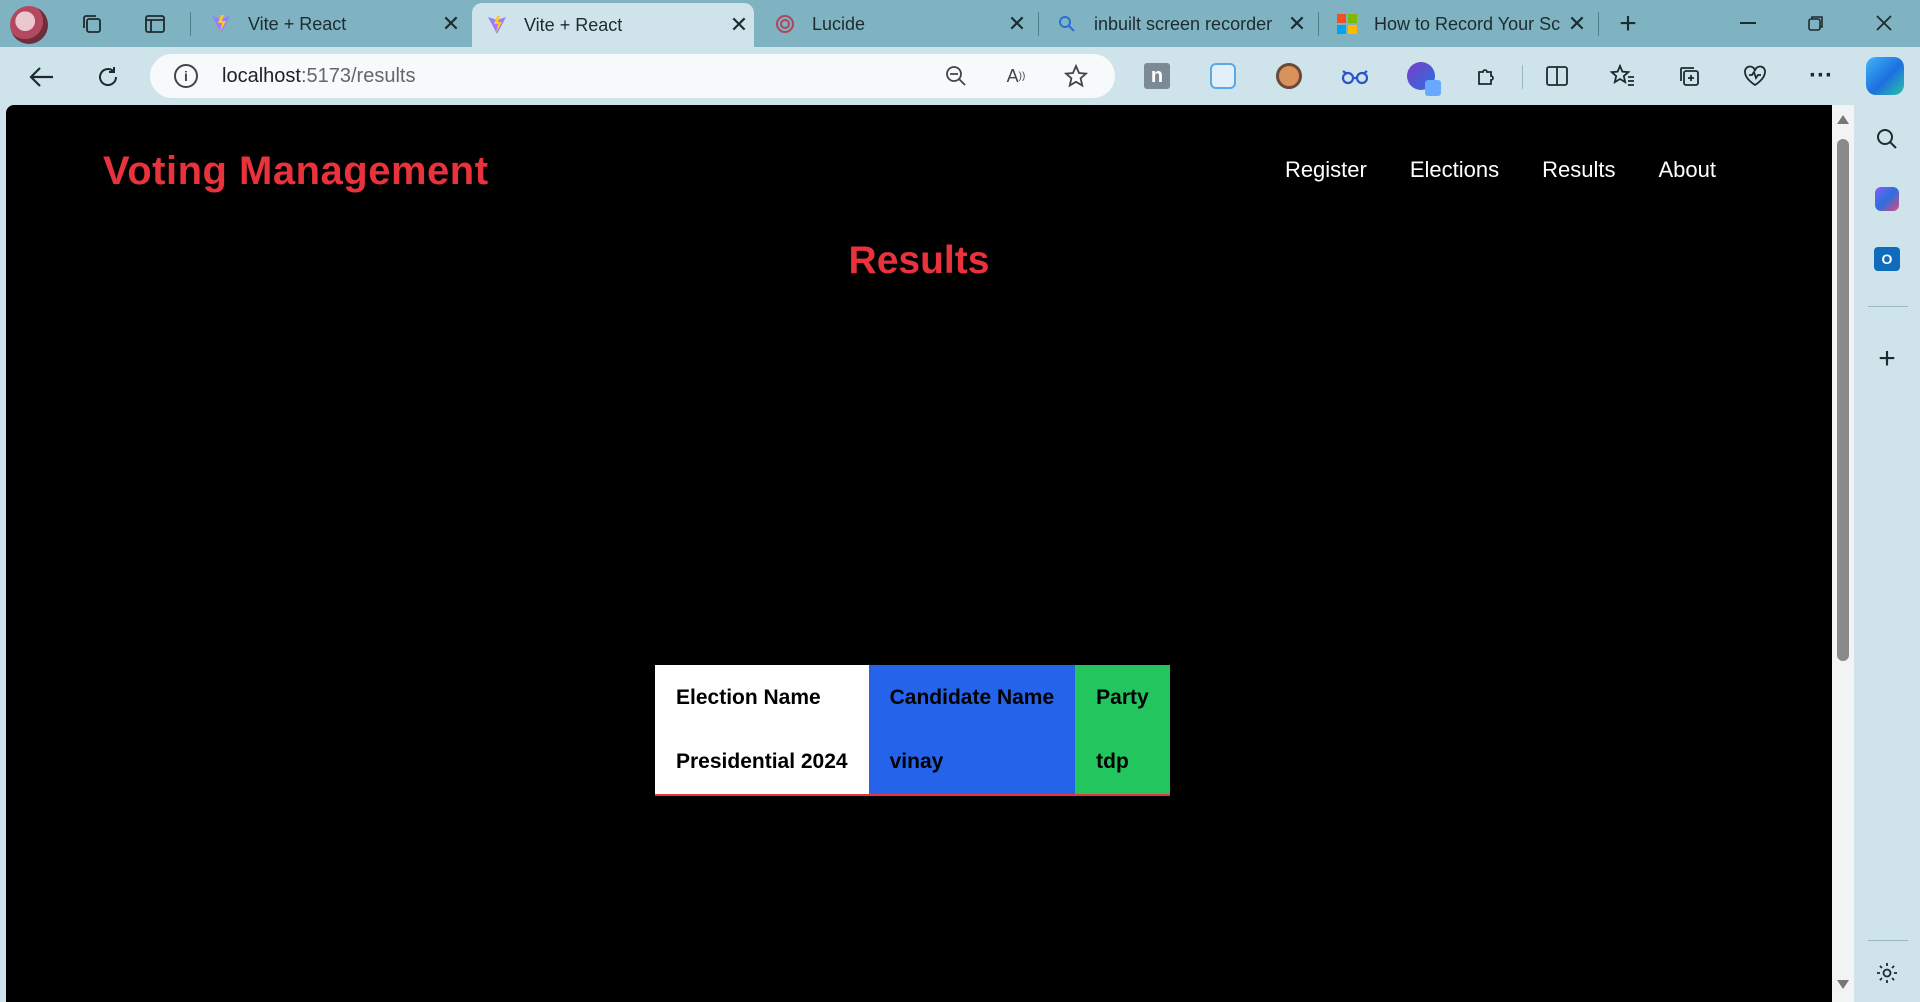 Image resolution: width=1920 pixels, height=1002 pixels. Describe the element at coordinates (896, 24) in the screenshot. I see `browser-tab: Lucide ✕` at that location.